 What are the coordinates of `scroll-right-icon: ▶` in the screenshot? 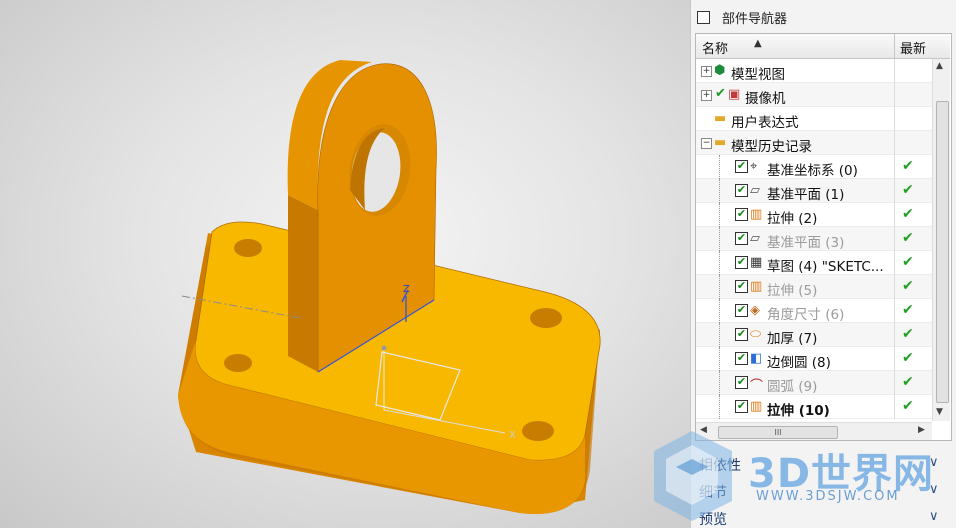 It's located at (921, 430).